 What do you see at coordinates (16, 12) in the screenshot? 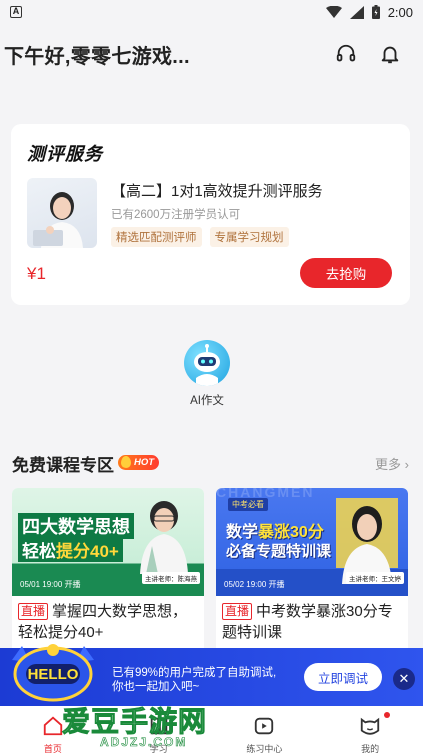
I see `notification-a-icon: A` at bounding box center [16, 12].